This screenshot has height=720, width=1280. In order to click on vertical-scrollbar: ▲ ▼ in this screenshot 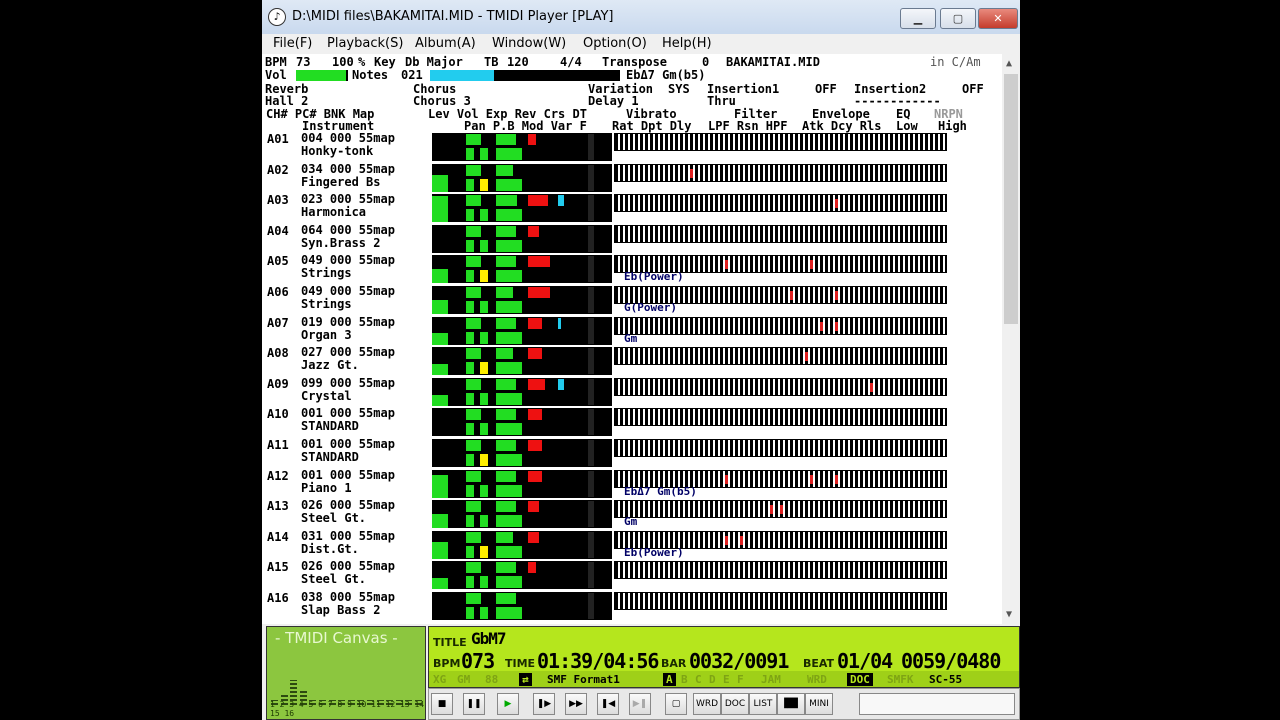, I will do `click(1011, 339)`.